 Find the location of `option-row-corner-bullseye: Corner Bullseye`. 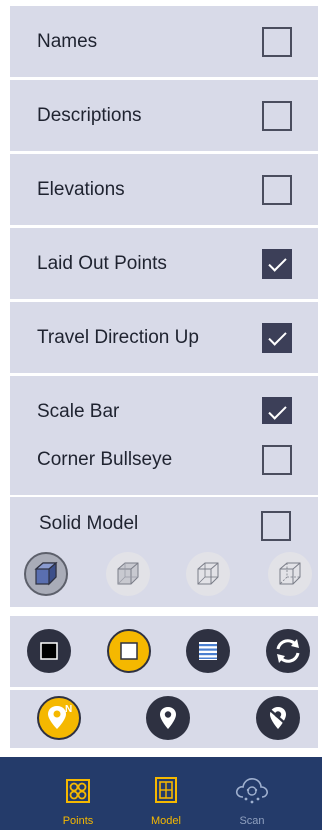

option-row-corner-bullseye: Corner Bullseye is located at coordinates (164, 459).